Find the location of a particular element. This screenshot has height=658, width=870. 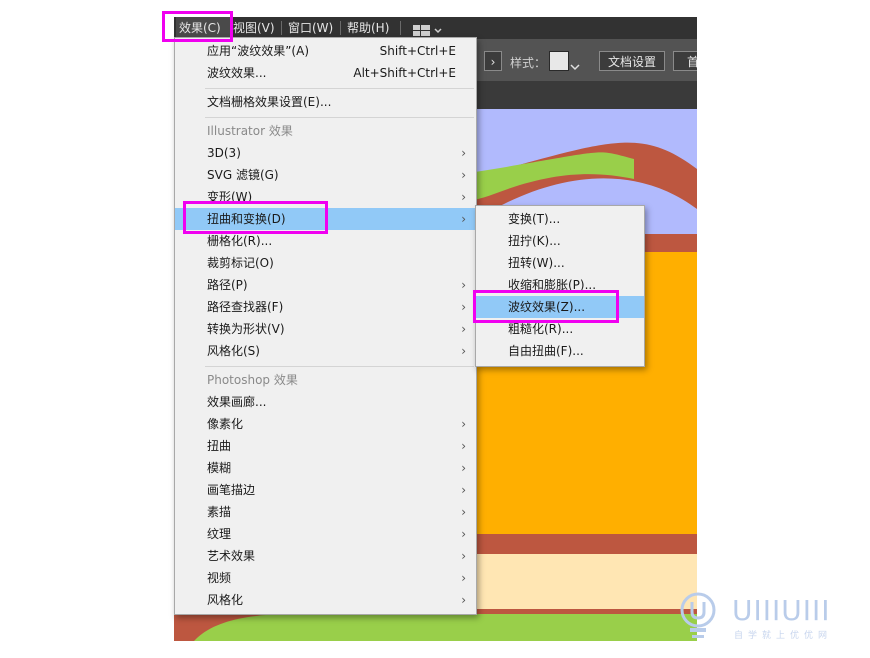

photoshop-effects-header: Photoshop 效果 is located at coordinates (252, 380).